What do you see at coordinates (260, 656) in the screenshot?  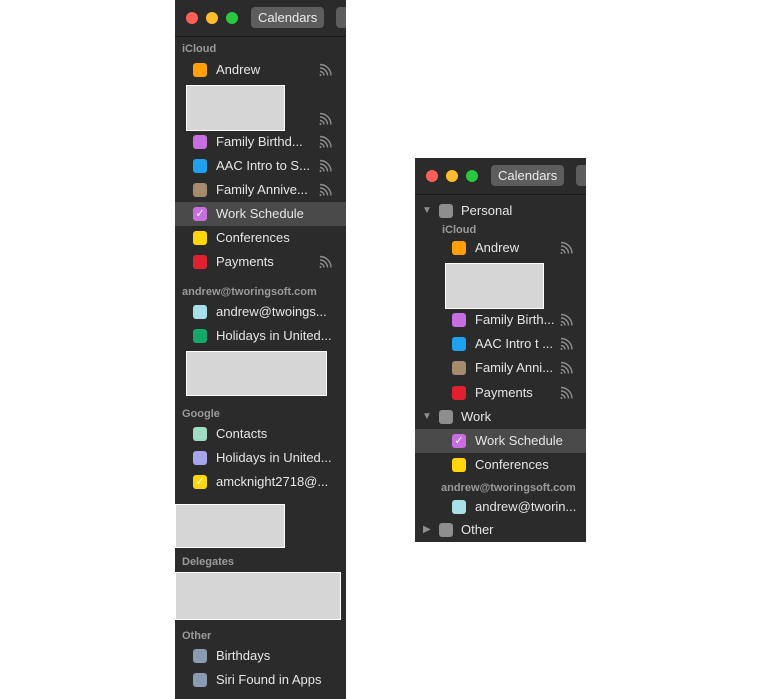 I see `calendar-row-birthdays: Birthdays` at bounding box center [260, 656].